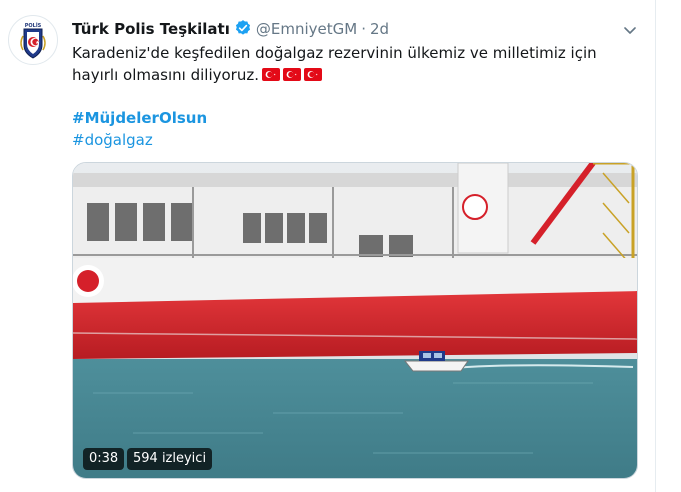 This screenshot has height=492, width=681. I want to click on avatar: POLİS, so click(33, 40).